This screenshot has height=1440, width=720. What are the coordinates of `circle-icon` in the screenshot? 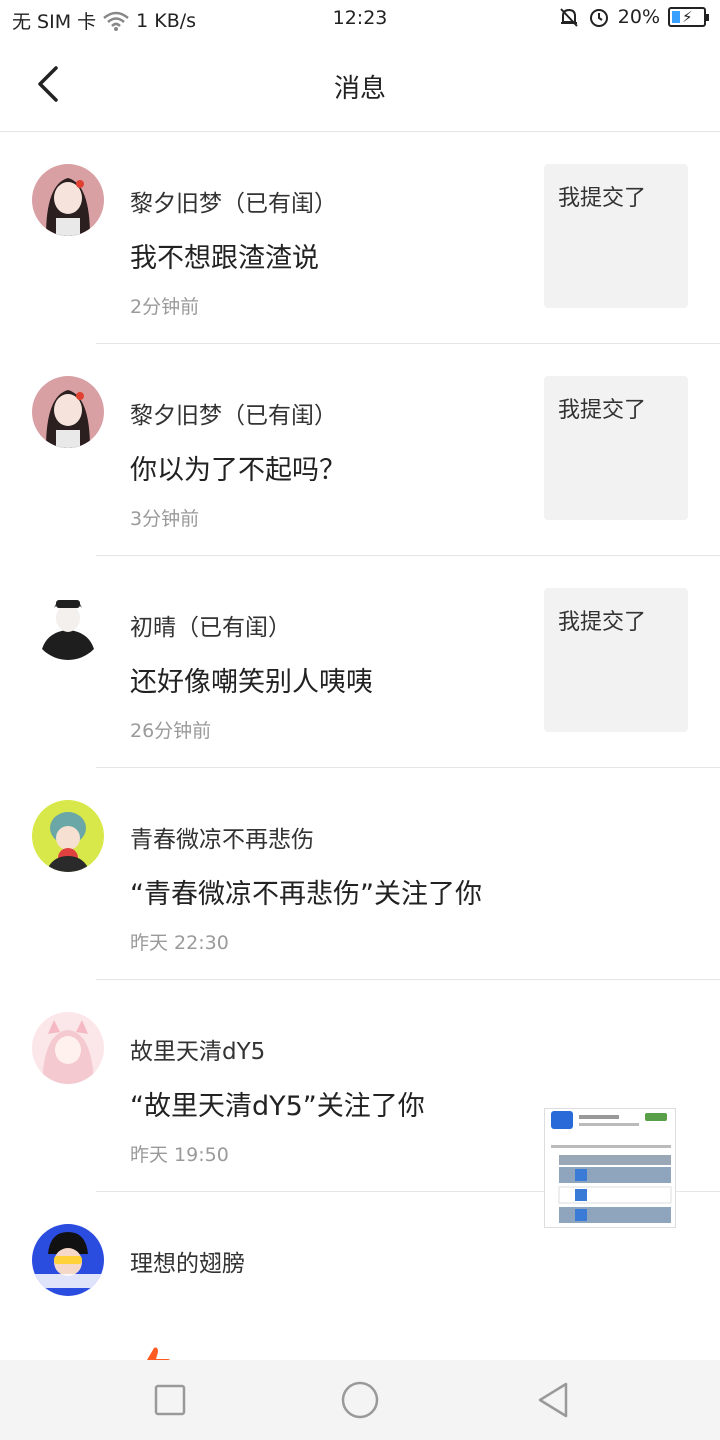 It's located at (360, 1400).